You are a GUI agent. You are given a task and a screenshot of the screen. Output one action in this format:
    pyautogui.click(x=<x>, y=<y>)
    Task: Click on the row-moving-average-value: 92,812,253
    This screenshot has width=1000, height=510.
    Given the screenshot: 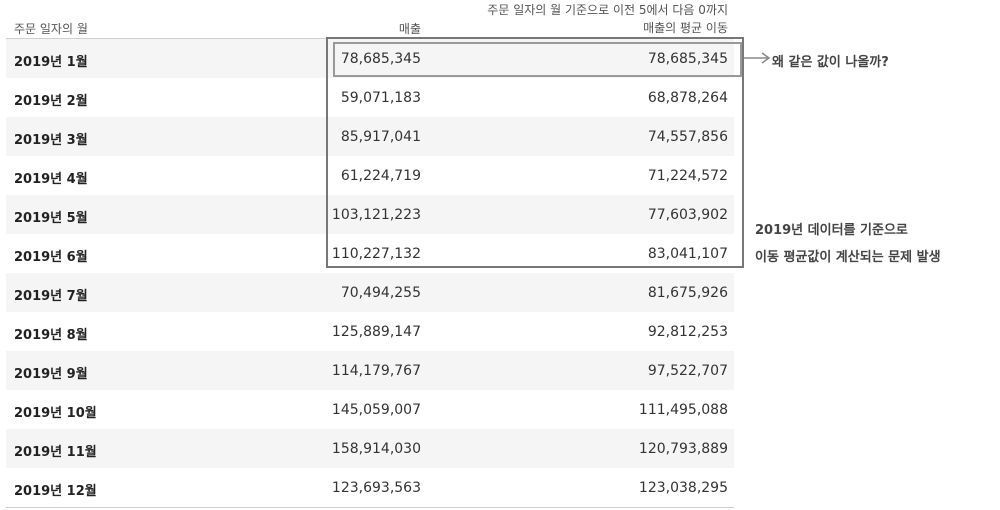 What is the action you would take?
    pyautogui.click(x=687, y=332)
    